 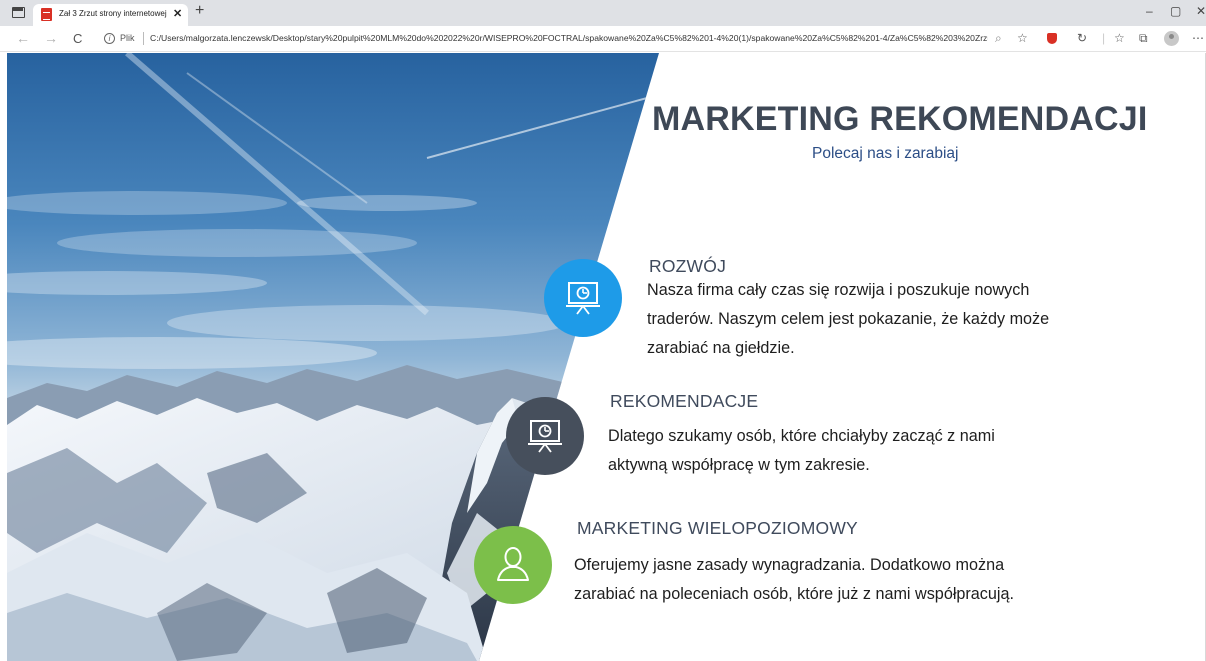 What do you see at coordinates (109, 38) in the screenshot?
I see `info-icon: i` at bounding box center [109, 38].